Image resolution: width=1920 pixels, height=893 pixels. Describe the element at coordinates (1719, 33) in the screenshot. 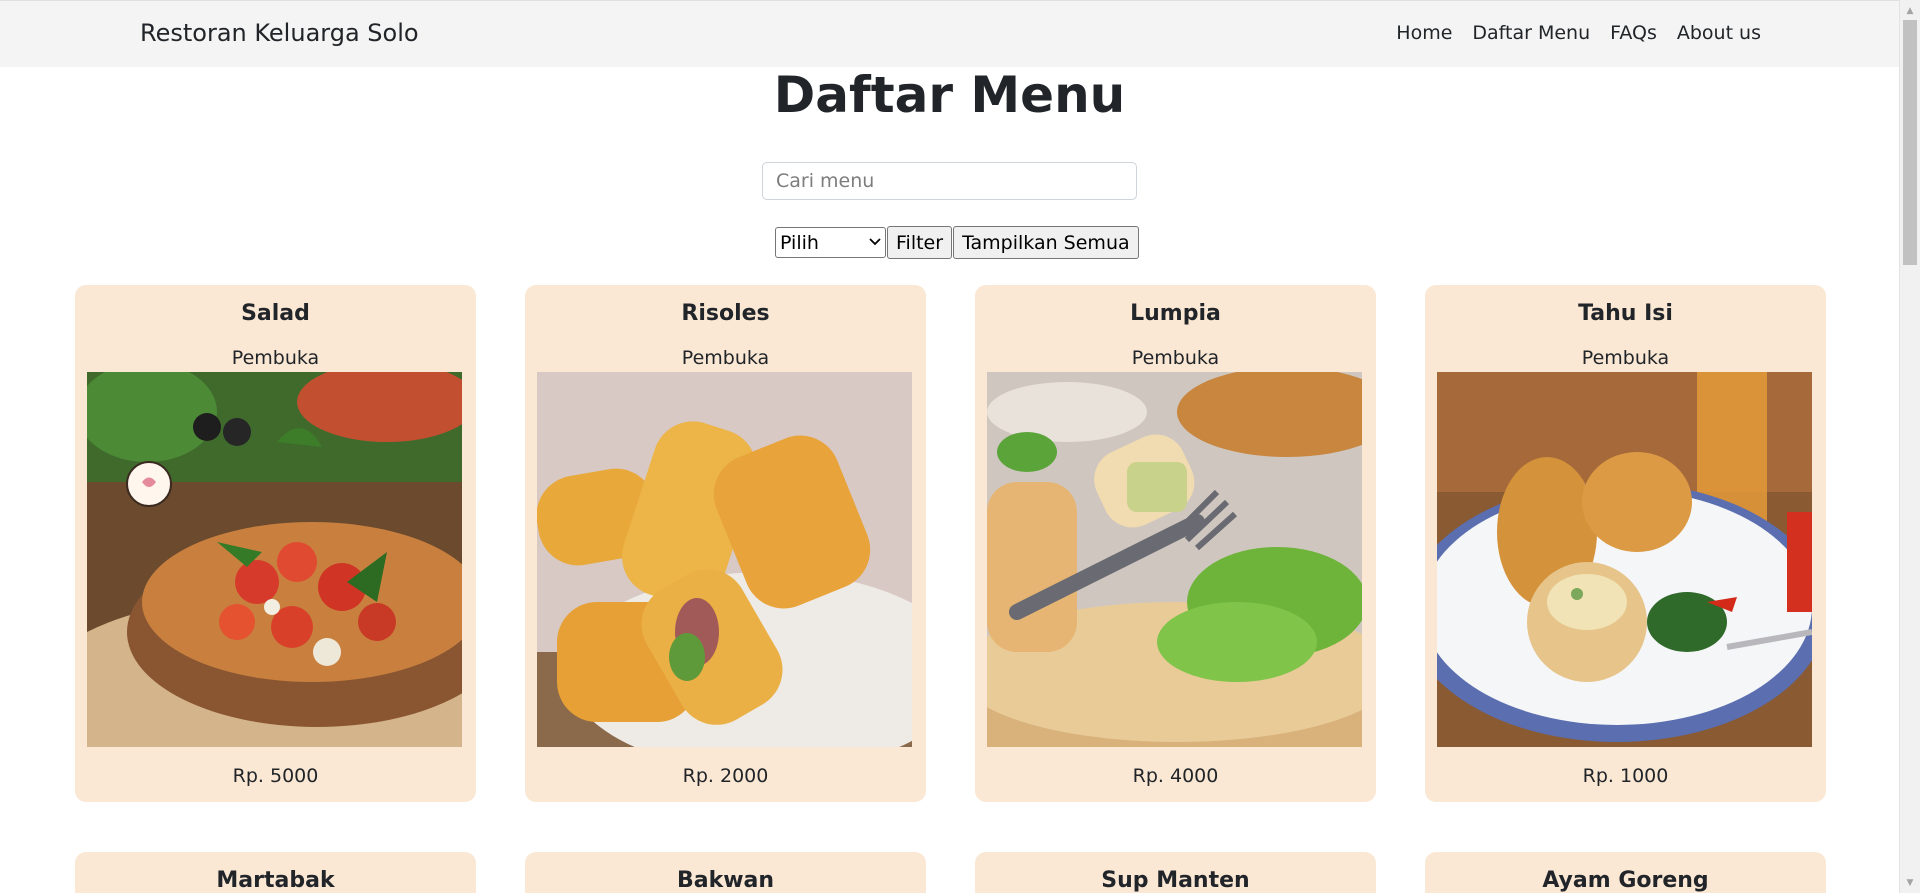

I see `nav-link-about-us: About us` at that location.